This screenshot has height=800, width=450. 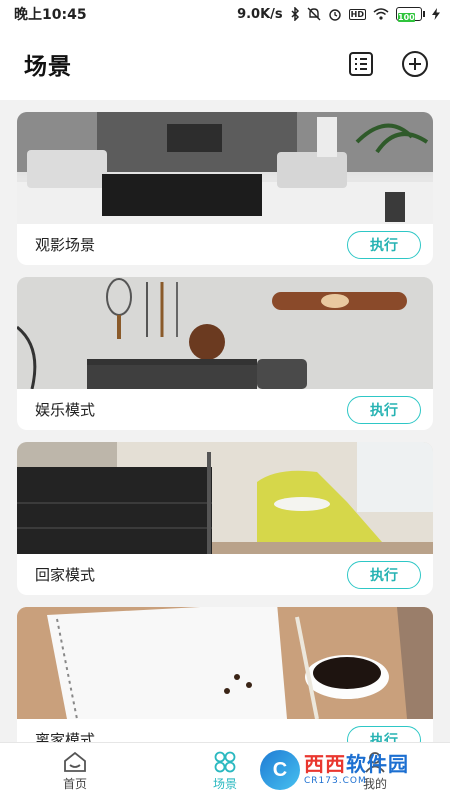 What do you see at coordinates (334, 15) in the screenshot?
I see `alarm-icon` at bounding box center [334, 15].